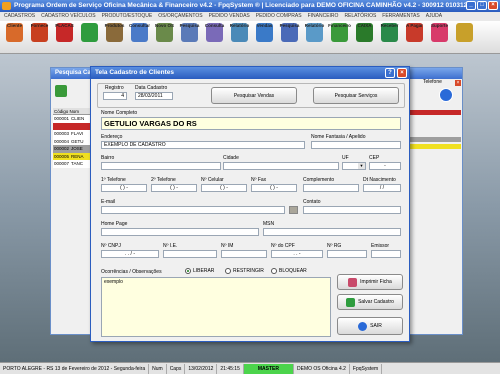 This screenshot has width=500, height=374. Describe the element at coordinates (124, 188) in the screenshot. I see `tel1-field: ( ) -` at that location.